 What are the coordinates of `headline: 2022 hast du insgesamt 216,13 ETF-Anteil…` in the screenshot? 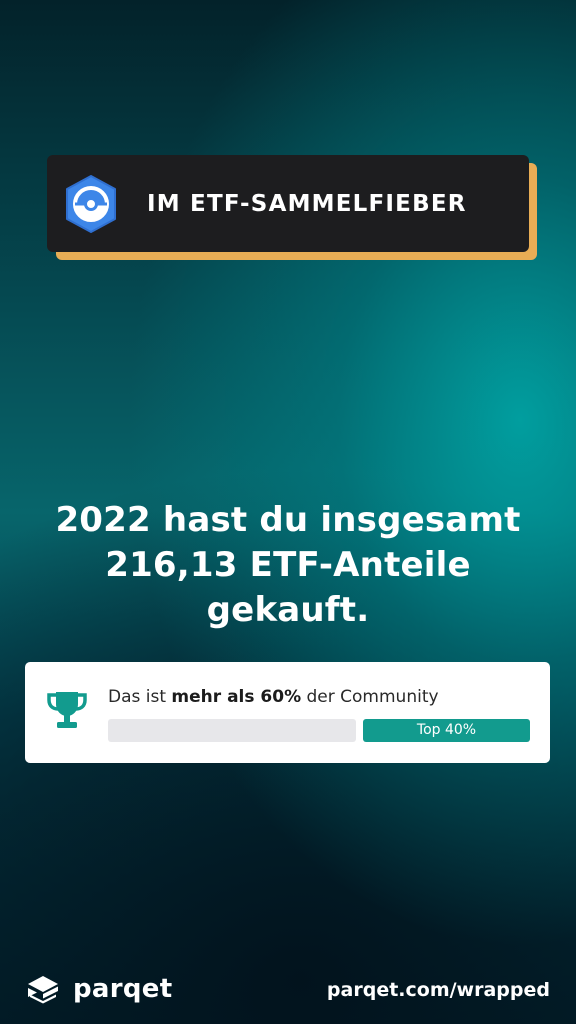 It's located at (288, 565).